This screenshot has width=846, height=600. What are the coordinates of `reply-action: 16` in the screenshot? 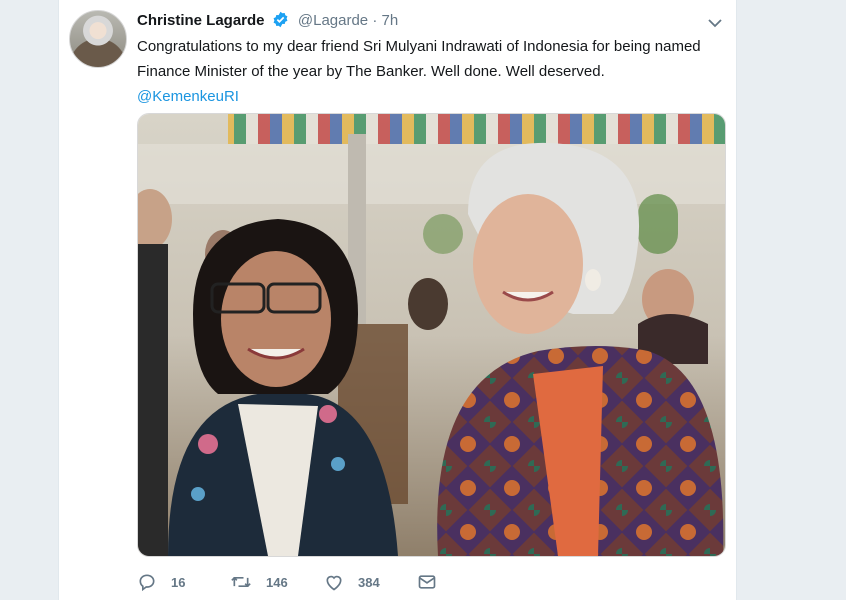 It's located at (161, 582).